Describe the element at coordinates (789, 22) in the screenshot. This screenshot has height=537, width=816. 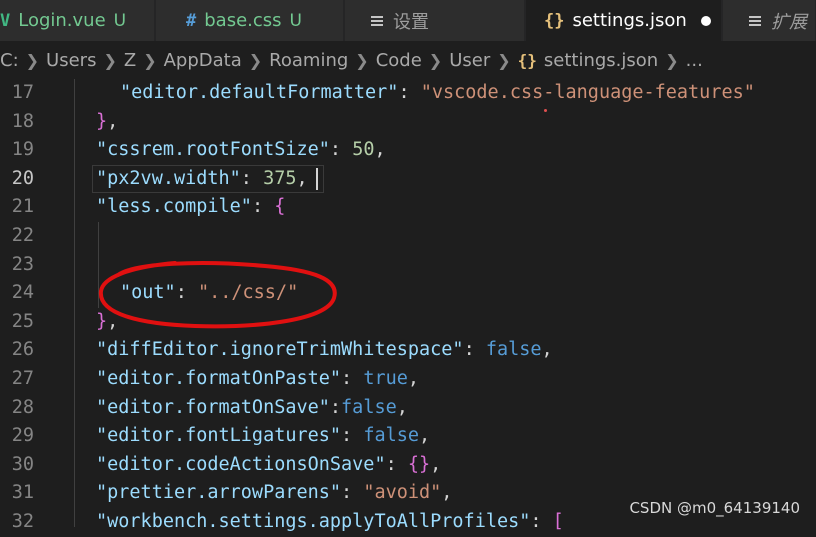
I see `tab-label: 扩展` at that location.